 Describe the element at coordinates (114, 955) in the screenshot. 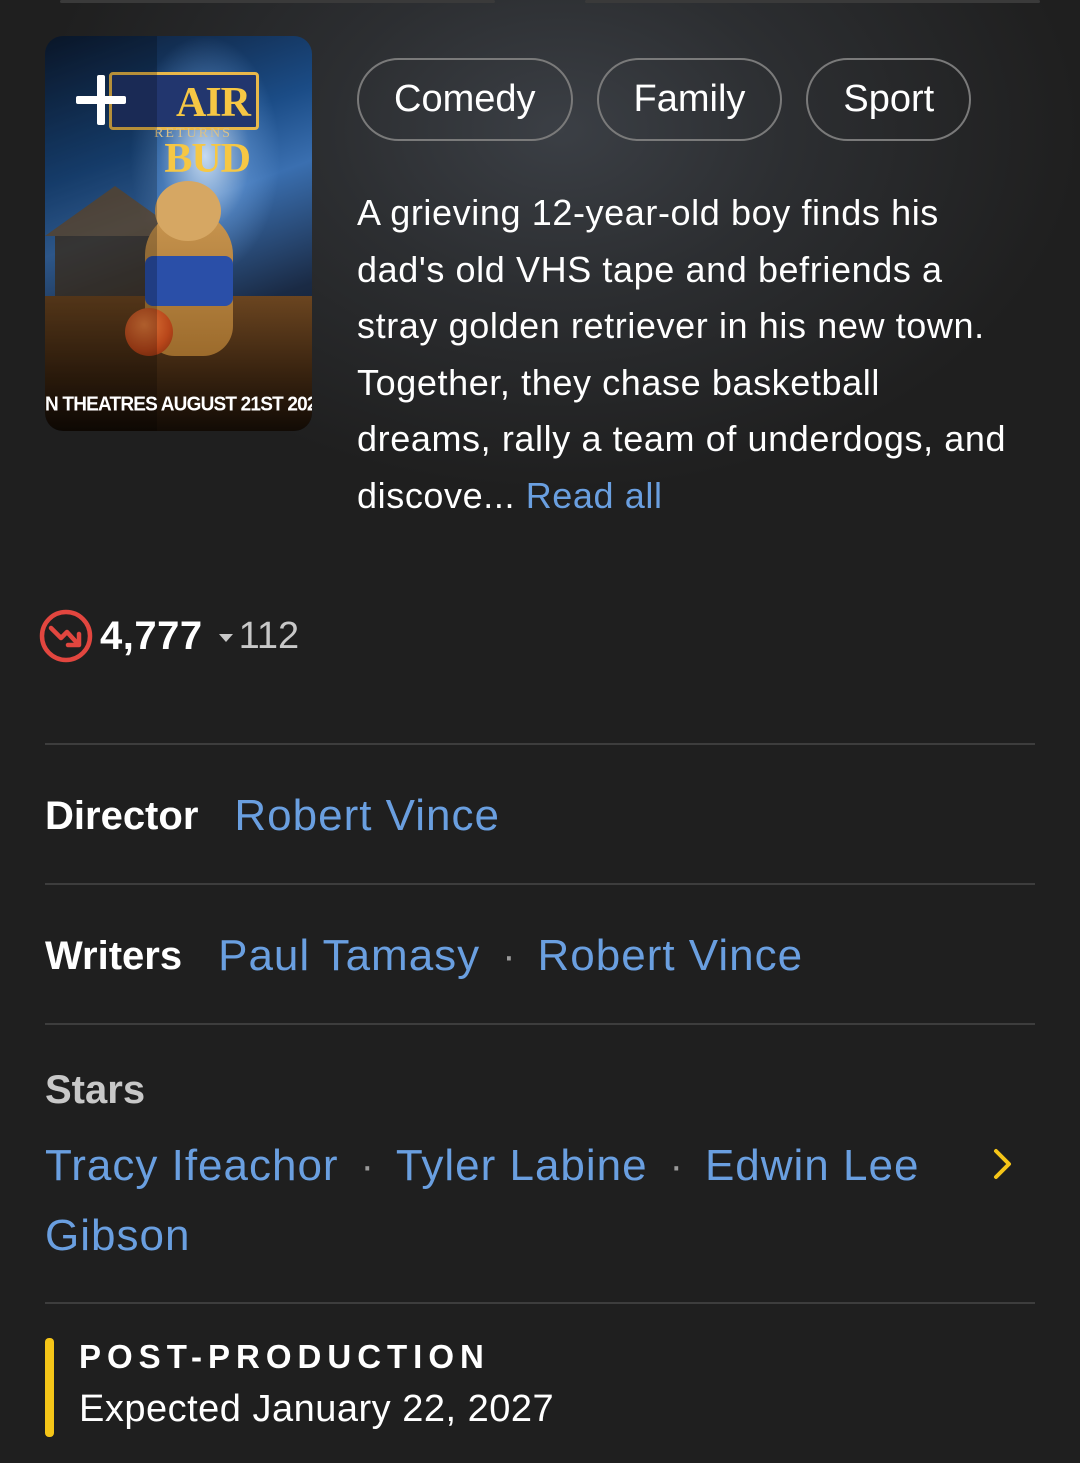

I see `writers-label: Writers` at that location.